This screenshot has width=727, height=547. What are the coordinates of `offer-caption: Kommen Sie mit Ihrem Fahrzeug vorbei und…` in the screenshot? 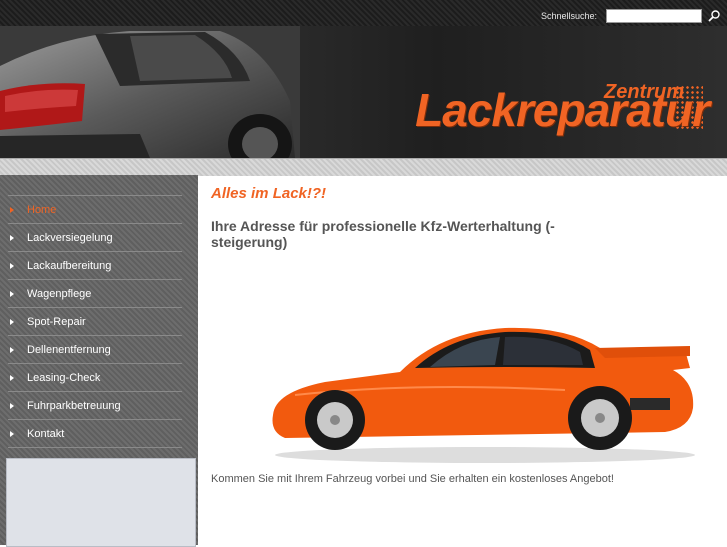 It's located at (412, 479).